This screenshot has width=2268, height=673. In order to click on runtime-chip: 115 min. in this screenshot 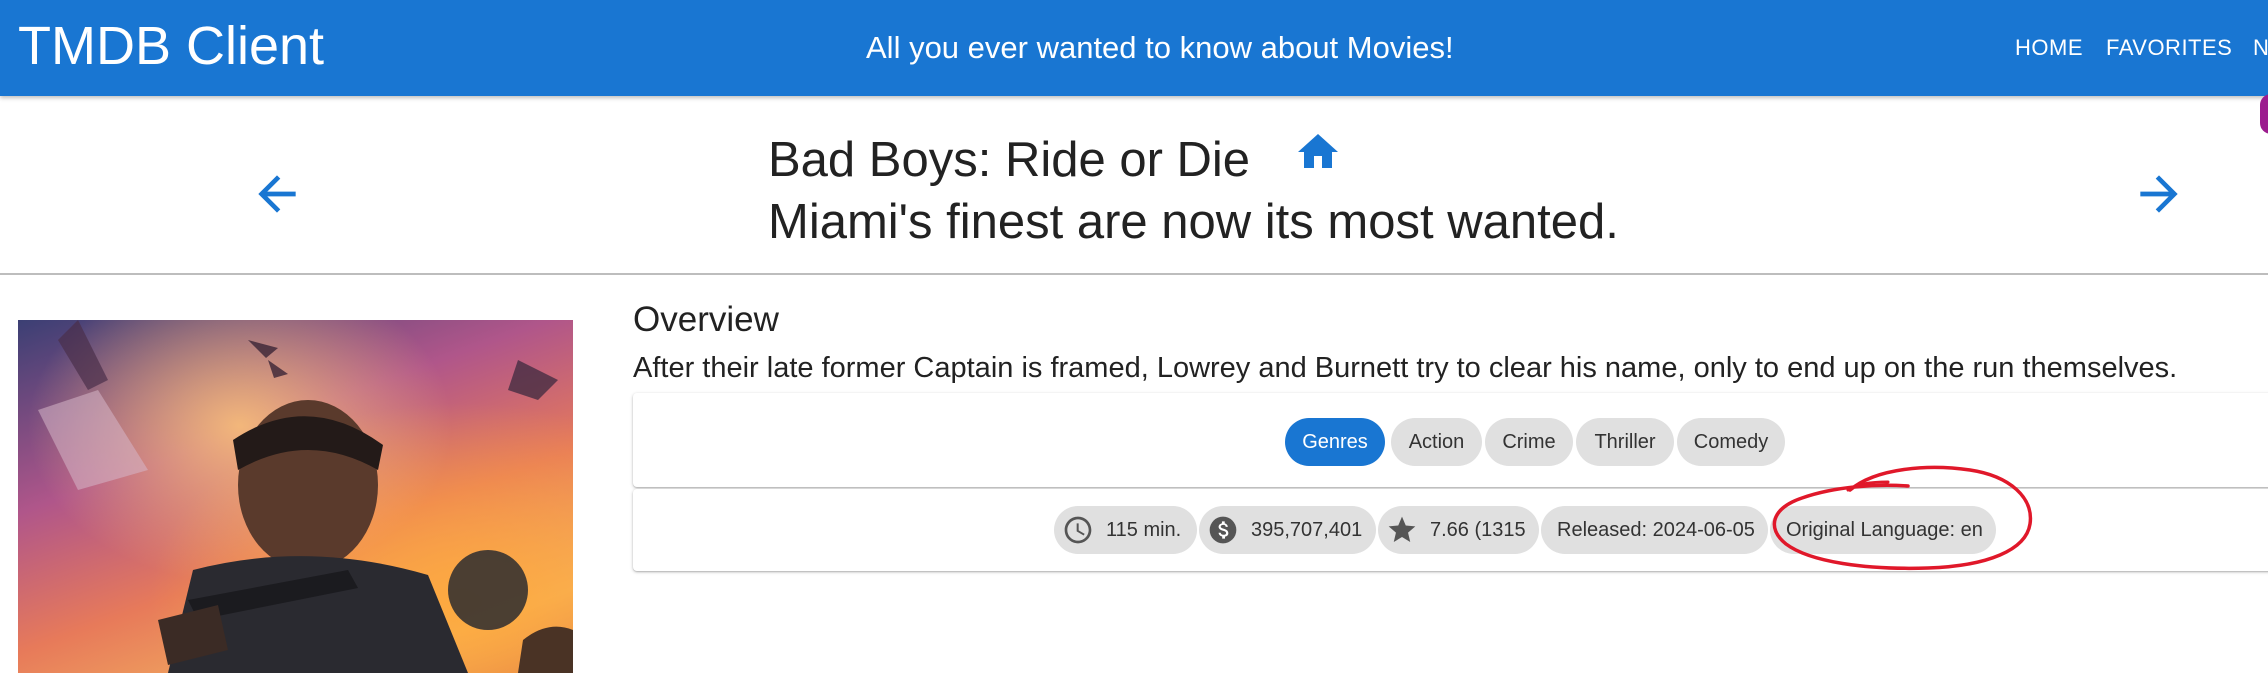, I will do `click(1125, 530)`.